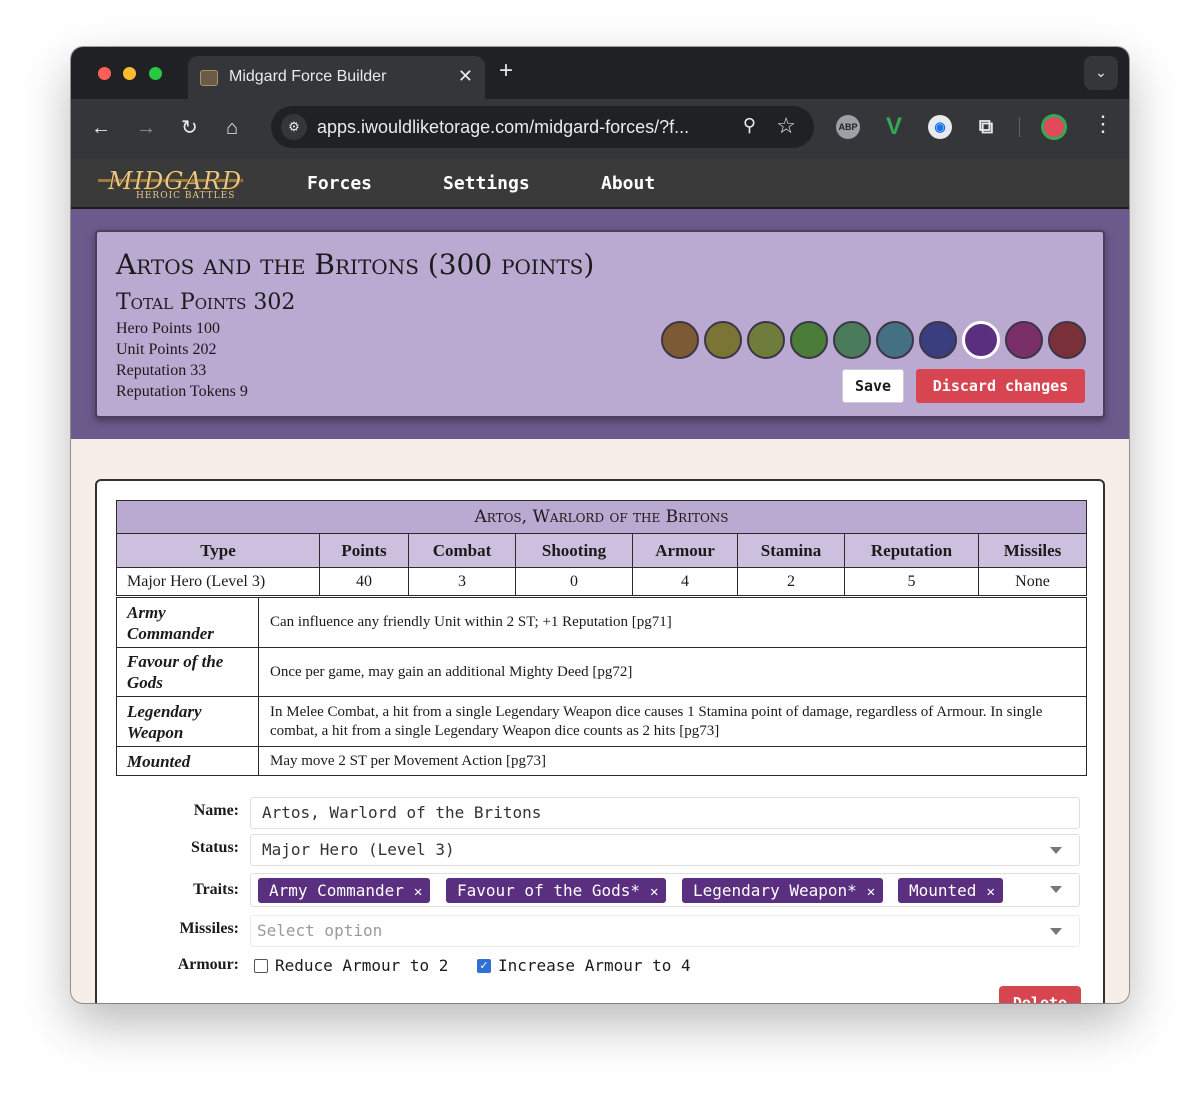  I want to click on reduce-armour-label: Reduce Armour to 2, so click(361, 965).